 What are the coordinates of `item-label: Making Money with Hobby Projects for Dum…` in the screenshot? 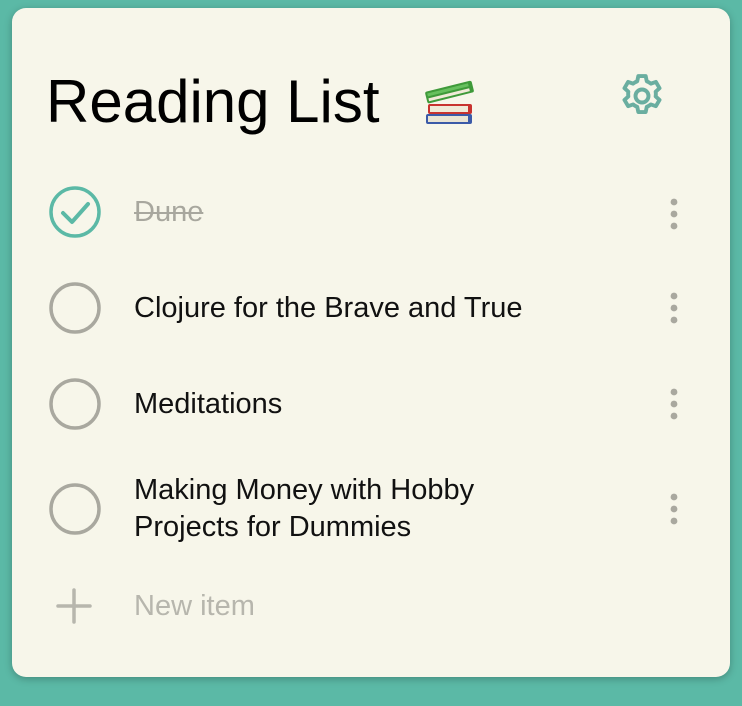 It's located at (344, 509).